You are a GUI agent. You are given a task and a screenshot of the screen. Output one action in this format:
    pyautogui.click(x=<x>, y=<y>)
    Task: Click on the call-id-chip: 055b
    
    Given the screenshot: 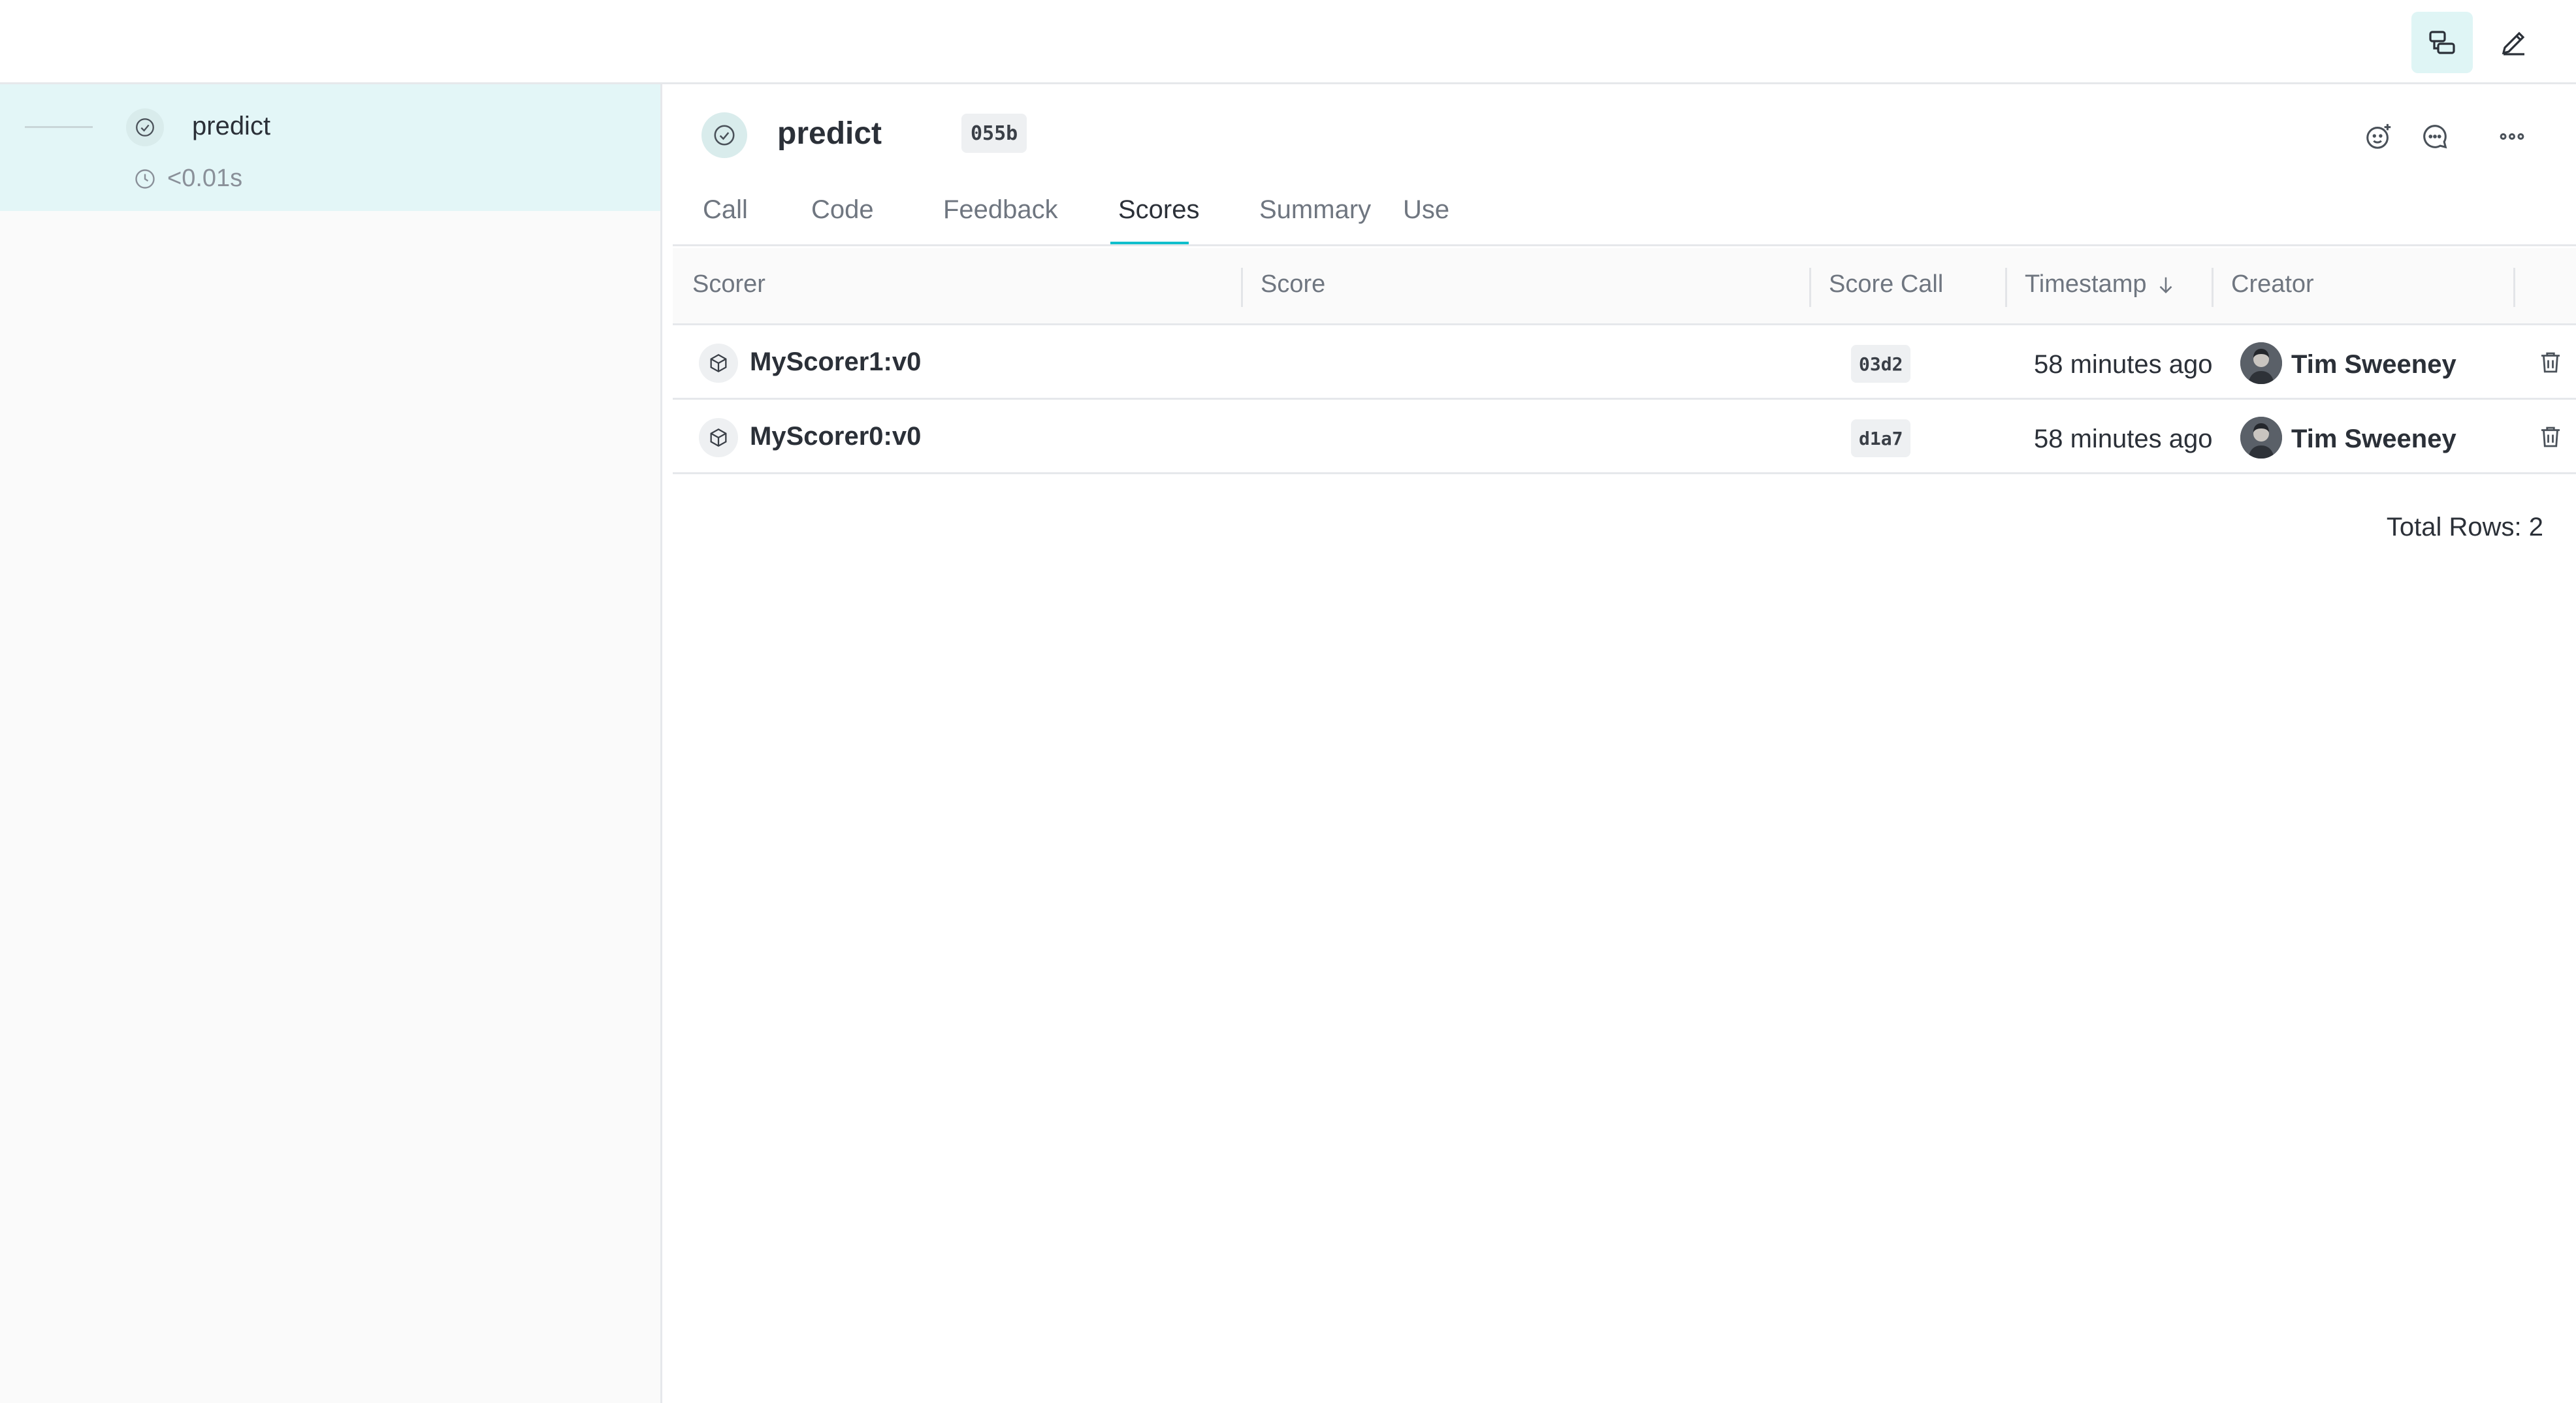 What is the action you would take?
    pyautogui.click(x=994, y=133)
    